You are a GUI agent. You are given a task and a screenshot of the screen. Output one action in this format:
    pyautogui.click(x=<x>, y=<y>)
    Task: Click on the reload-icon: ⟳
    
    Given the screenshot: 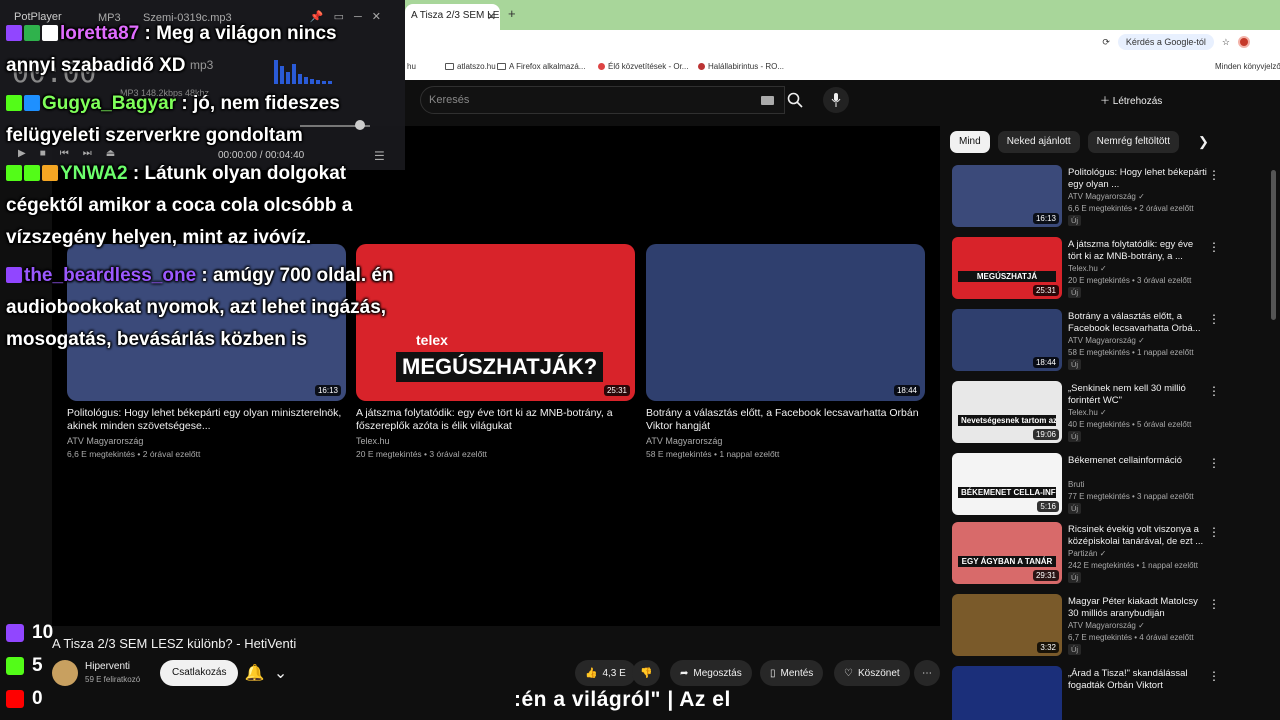 What is the action you would take?
    pyautogui.click(x=1106, y=42)
    